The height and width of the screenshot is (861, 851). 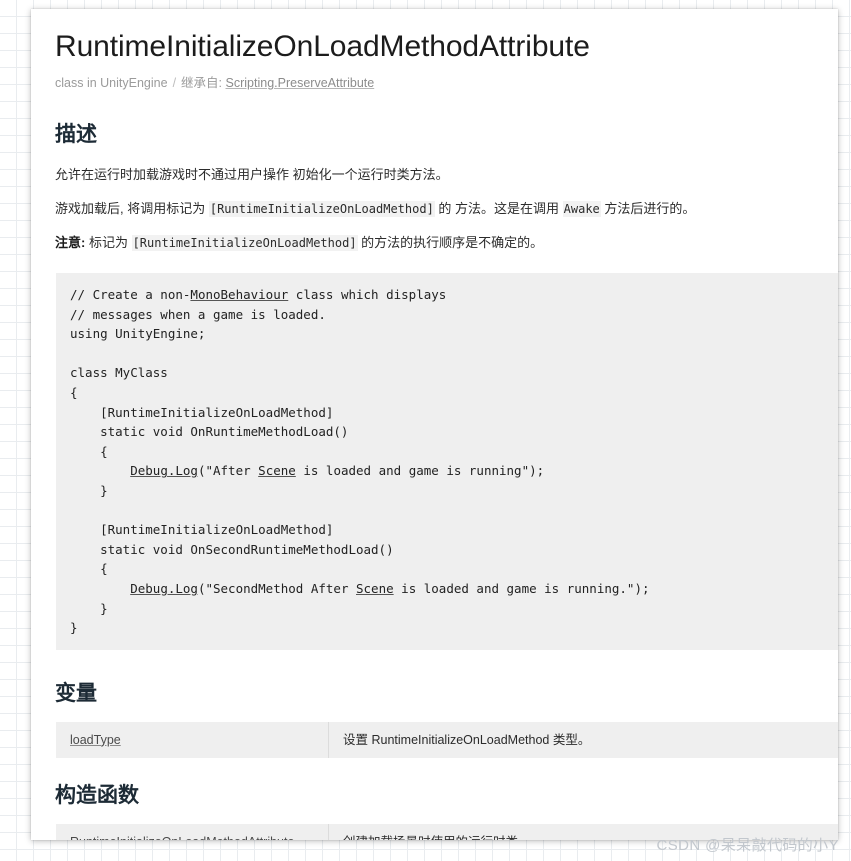 I want to click on page-title: RuntimeInitializeOnLoadMethodAttribute, so click(x=322, y=46).